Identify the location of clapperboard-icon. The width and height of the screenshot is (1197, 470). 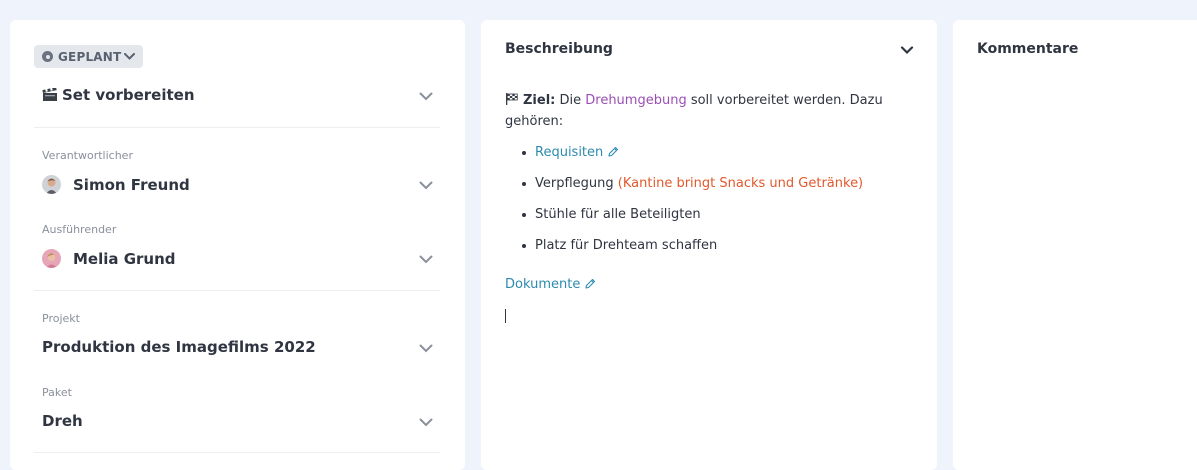
(50, 95).